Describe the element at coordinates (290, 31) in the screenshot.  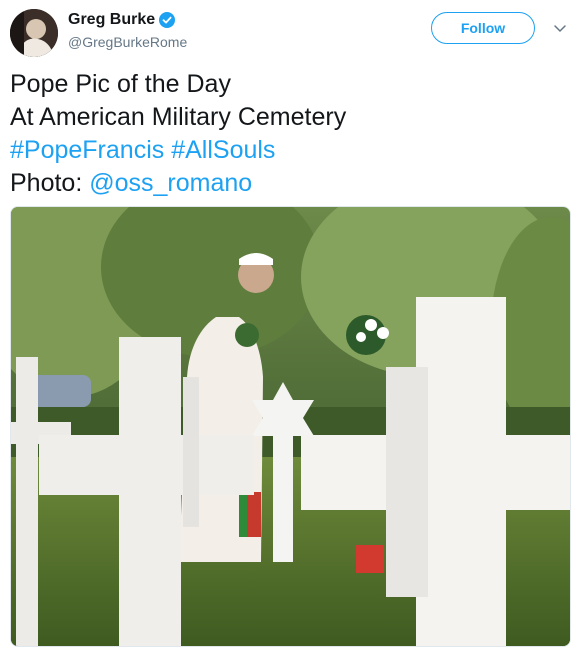
I see `tweet-header: Greg Burke @GregBurkeRome Follow` at that location.